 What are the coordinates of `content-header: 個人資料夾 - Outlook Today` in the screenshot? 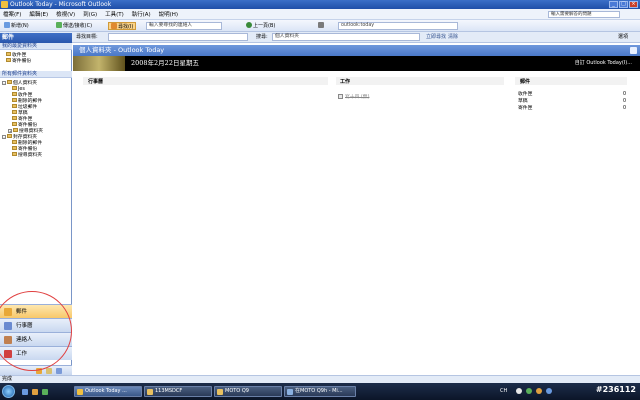 It's located at (356, 50).